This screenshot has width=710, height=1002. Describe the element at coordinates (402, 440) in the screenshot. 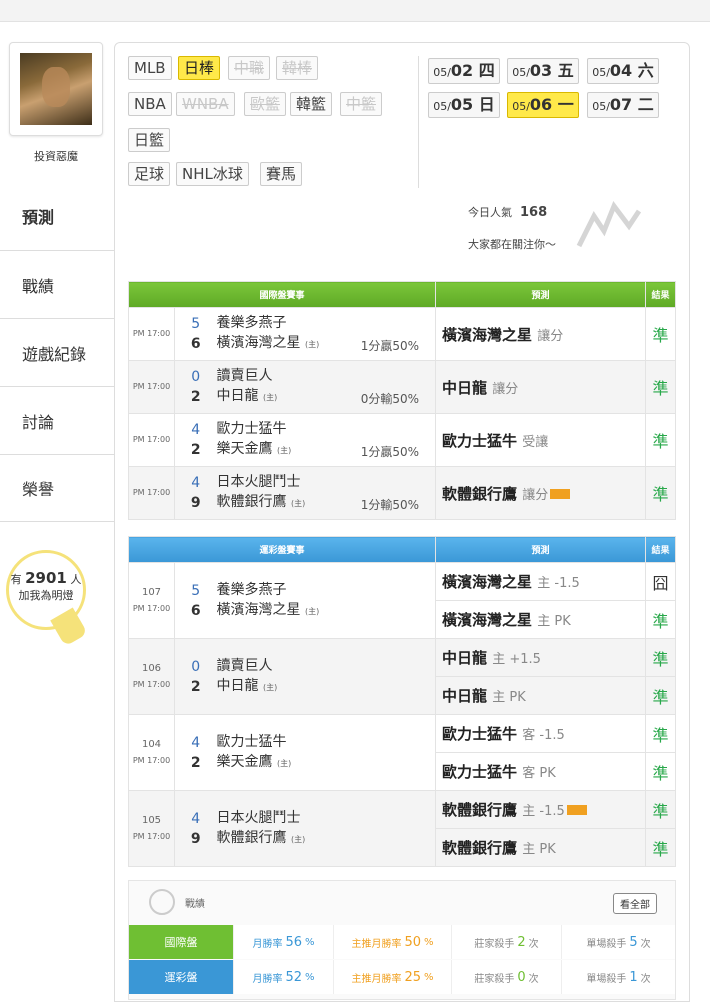

I see `table-row: PM 17:00 4 2 歐力士猛牛 樂天金鷹 (主) 1分贏50% 歐力士猛牛 受讓準` at that location.